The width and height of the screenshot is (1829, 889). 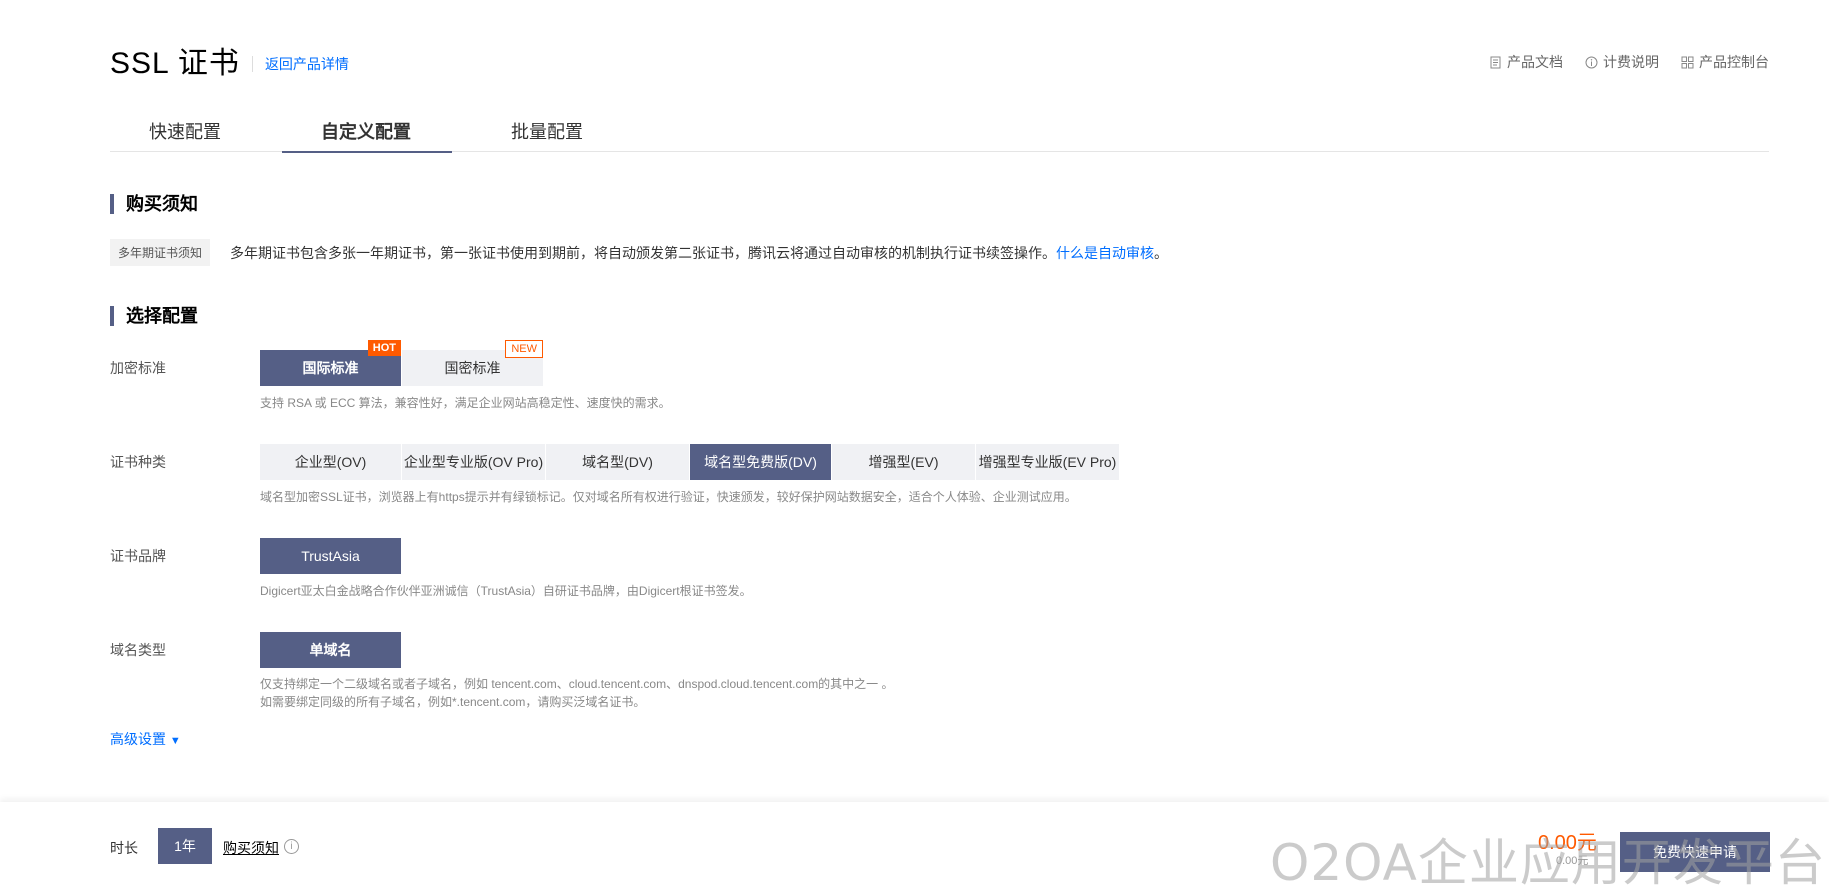 I want to click on chevron-double-down-icon: ▼, so click(x=175, y=741).